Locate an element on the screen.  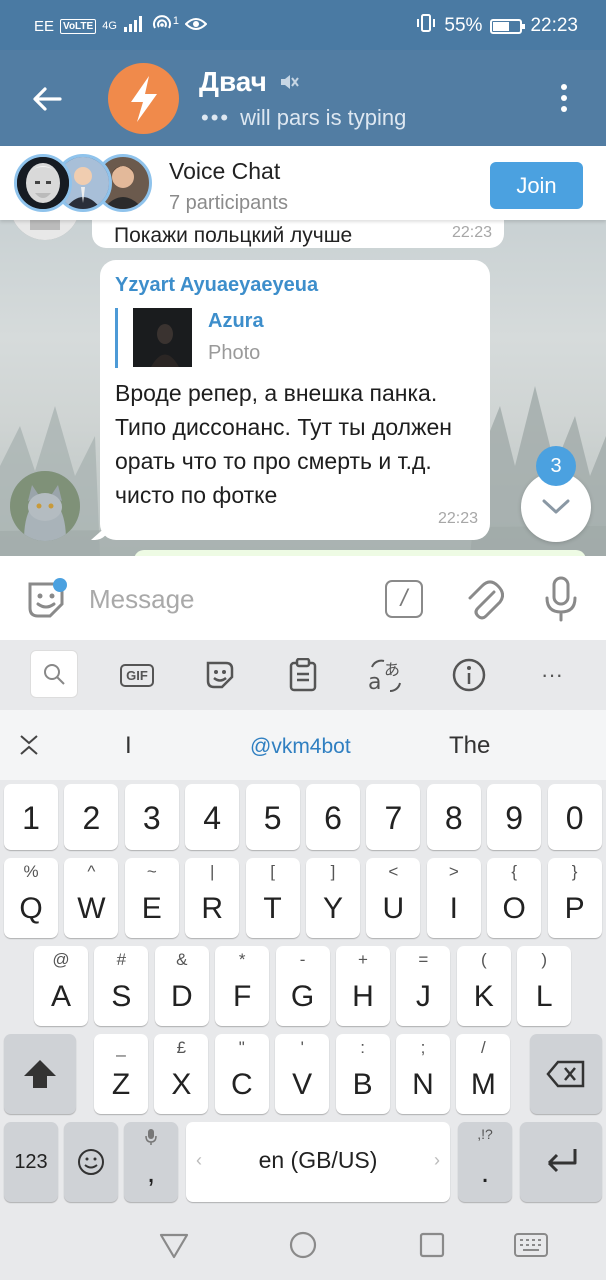
key: ; N is located at coordinates (423, 1074).